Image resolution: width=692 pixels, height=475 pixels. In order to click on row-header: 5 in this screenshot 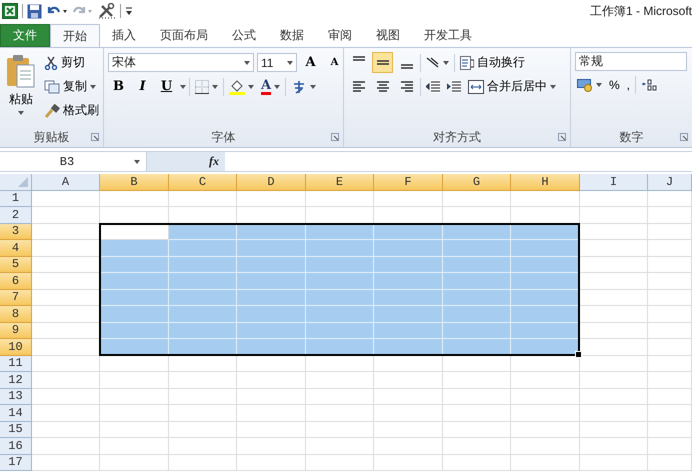, I will do `click(16, 264)`.